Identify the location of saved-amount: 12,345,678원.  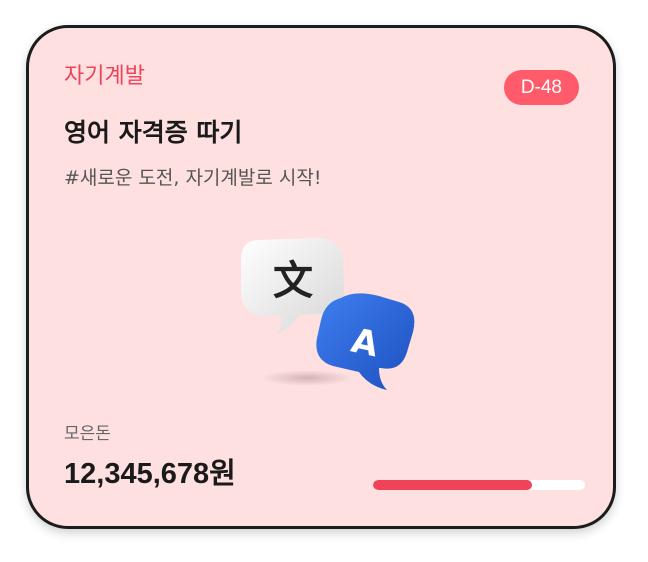
(150, 474).